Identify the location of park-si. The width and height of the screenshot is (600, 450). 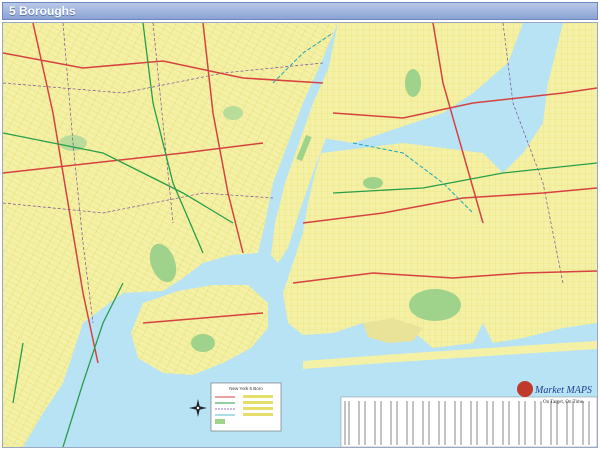
(203, 343).